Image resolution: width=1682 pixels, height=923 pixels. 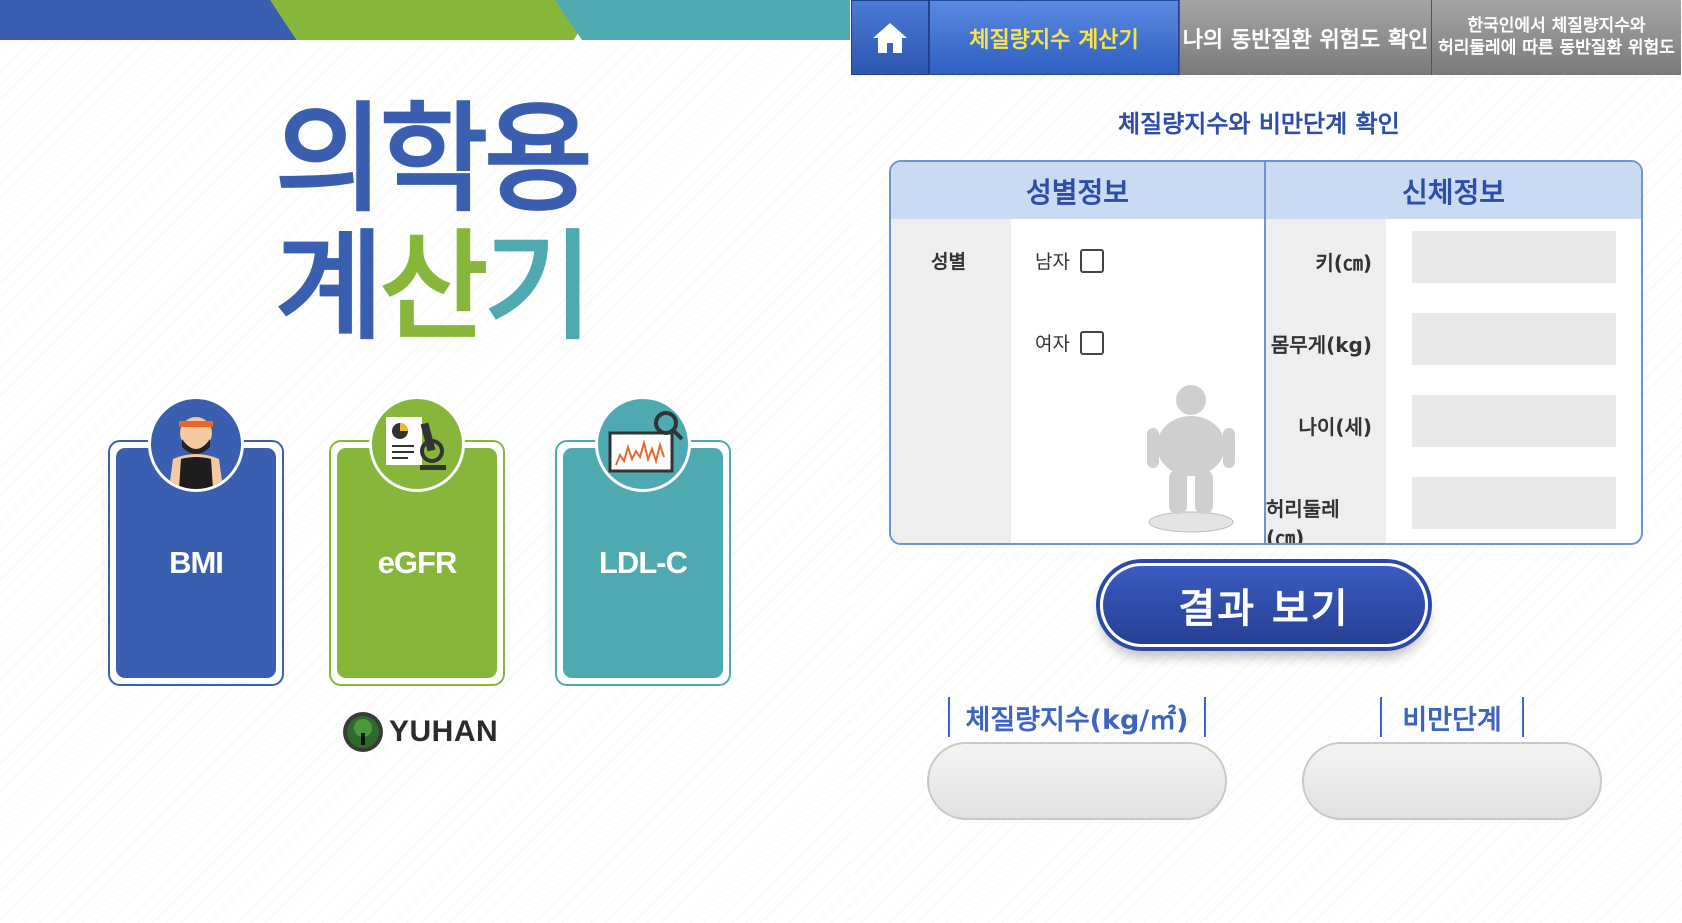 I want to click on bmi-result-label: 체질량지수(kg/㎡), so click(x=1077, y=717).